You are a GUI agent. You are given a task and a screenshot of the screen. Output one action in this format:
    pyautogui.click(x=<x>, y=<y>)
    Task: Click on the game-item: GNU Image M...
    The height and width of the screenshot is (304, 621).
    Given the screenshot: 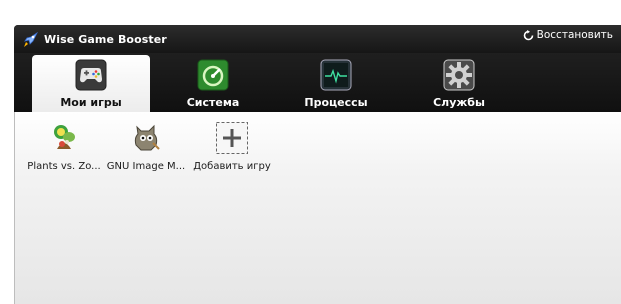 What is the action you would take?
    pyautogui.click(x=146, y=146)
    